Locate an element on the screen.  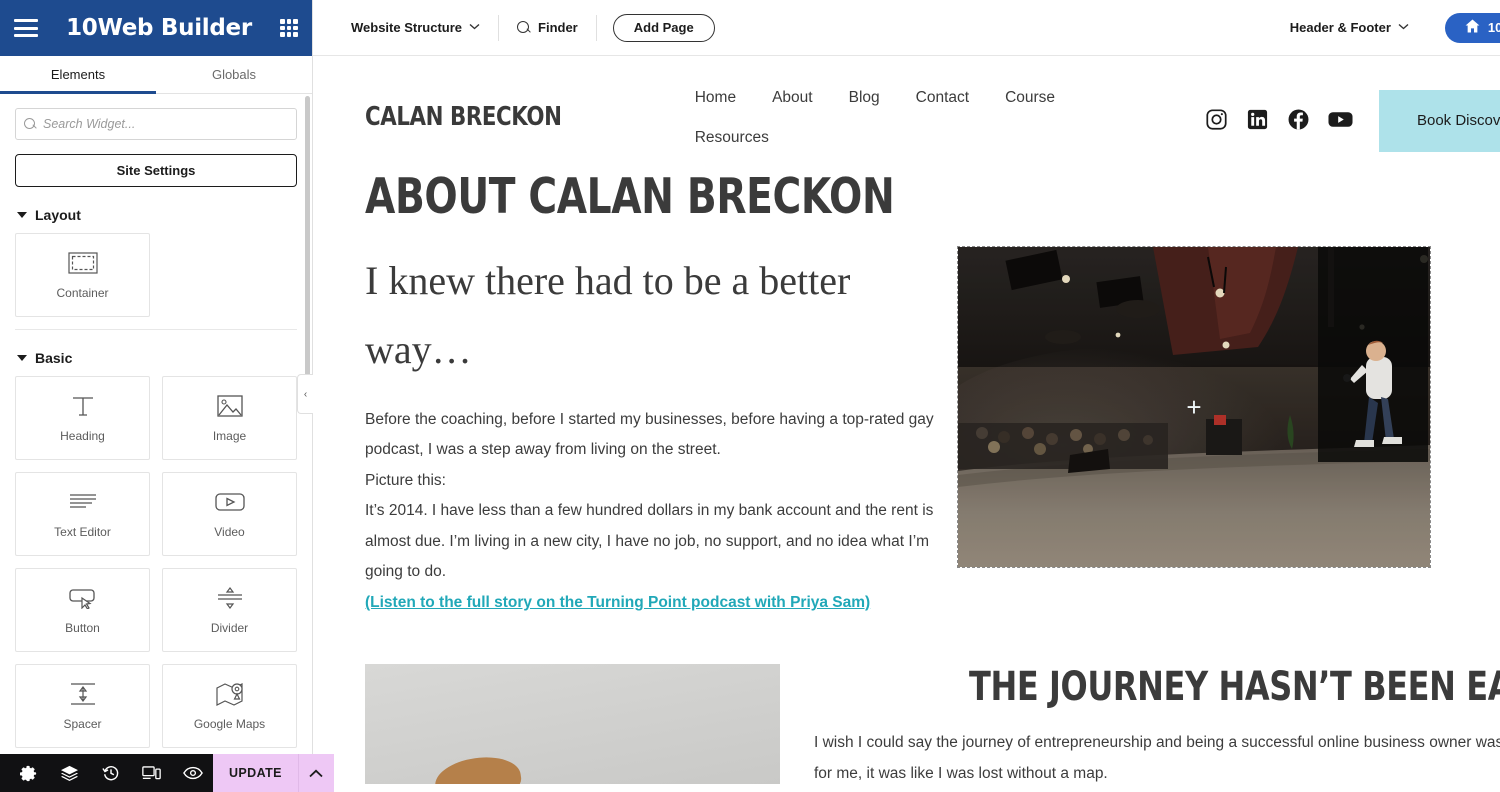
widget-text-editor: Text Editor is located at coordinates (82, 514).